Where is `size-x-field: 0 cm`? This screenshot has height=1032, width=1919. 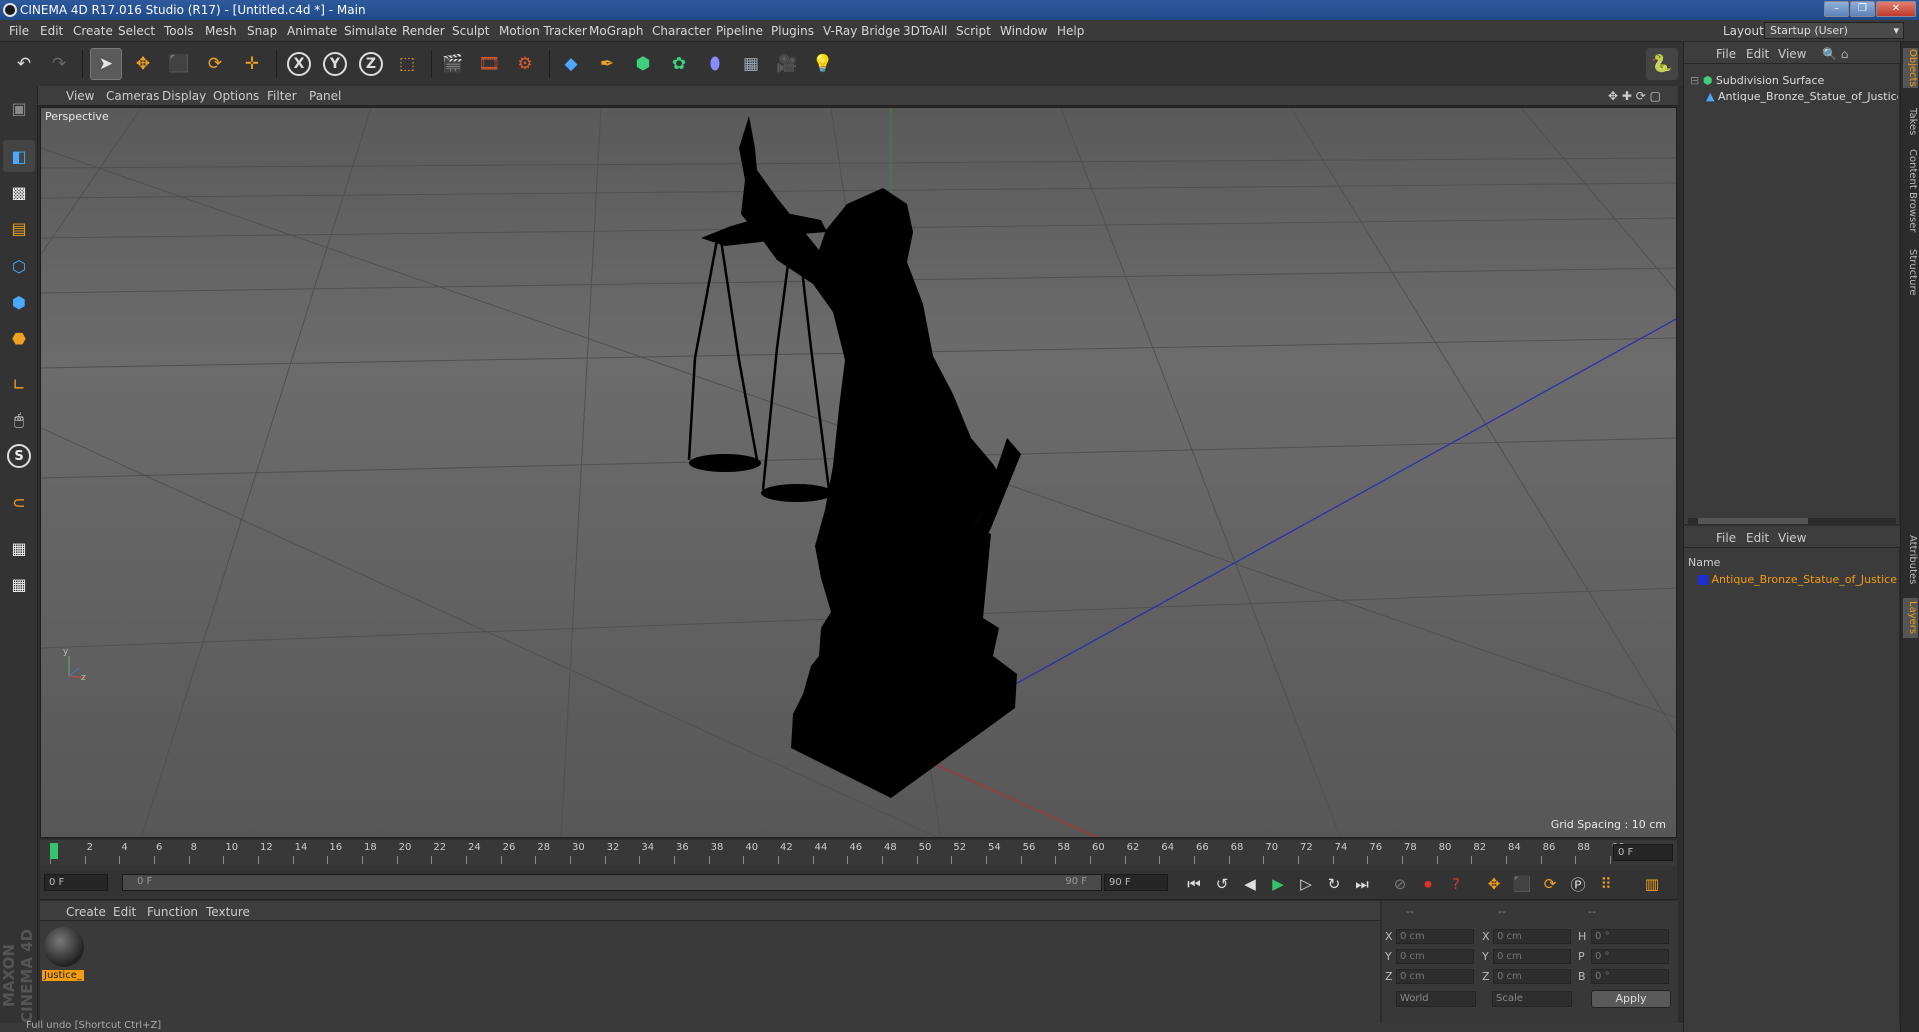 size-x-field: 0 cm is located at coordinates (1532, 936).